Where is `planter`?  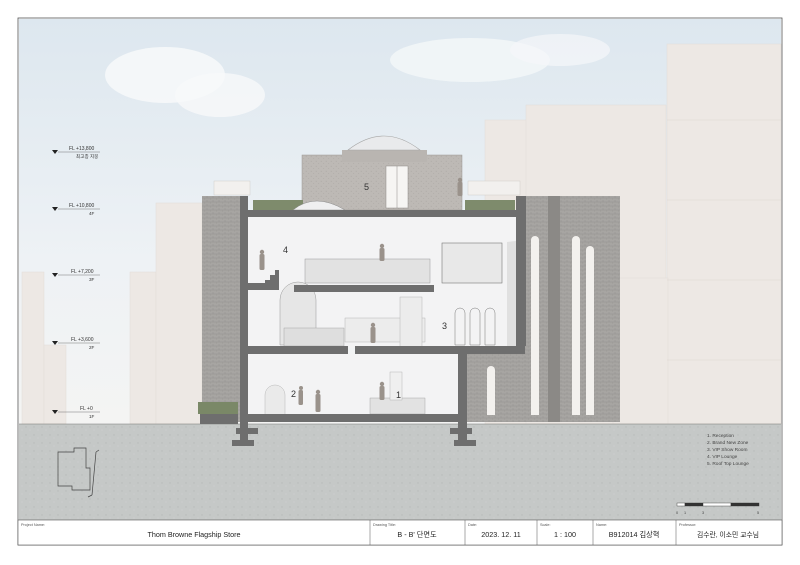 planter is located at coordinates (218, 413).